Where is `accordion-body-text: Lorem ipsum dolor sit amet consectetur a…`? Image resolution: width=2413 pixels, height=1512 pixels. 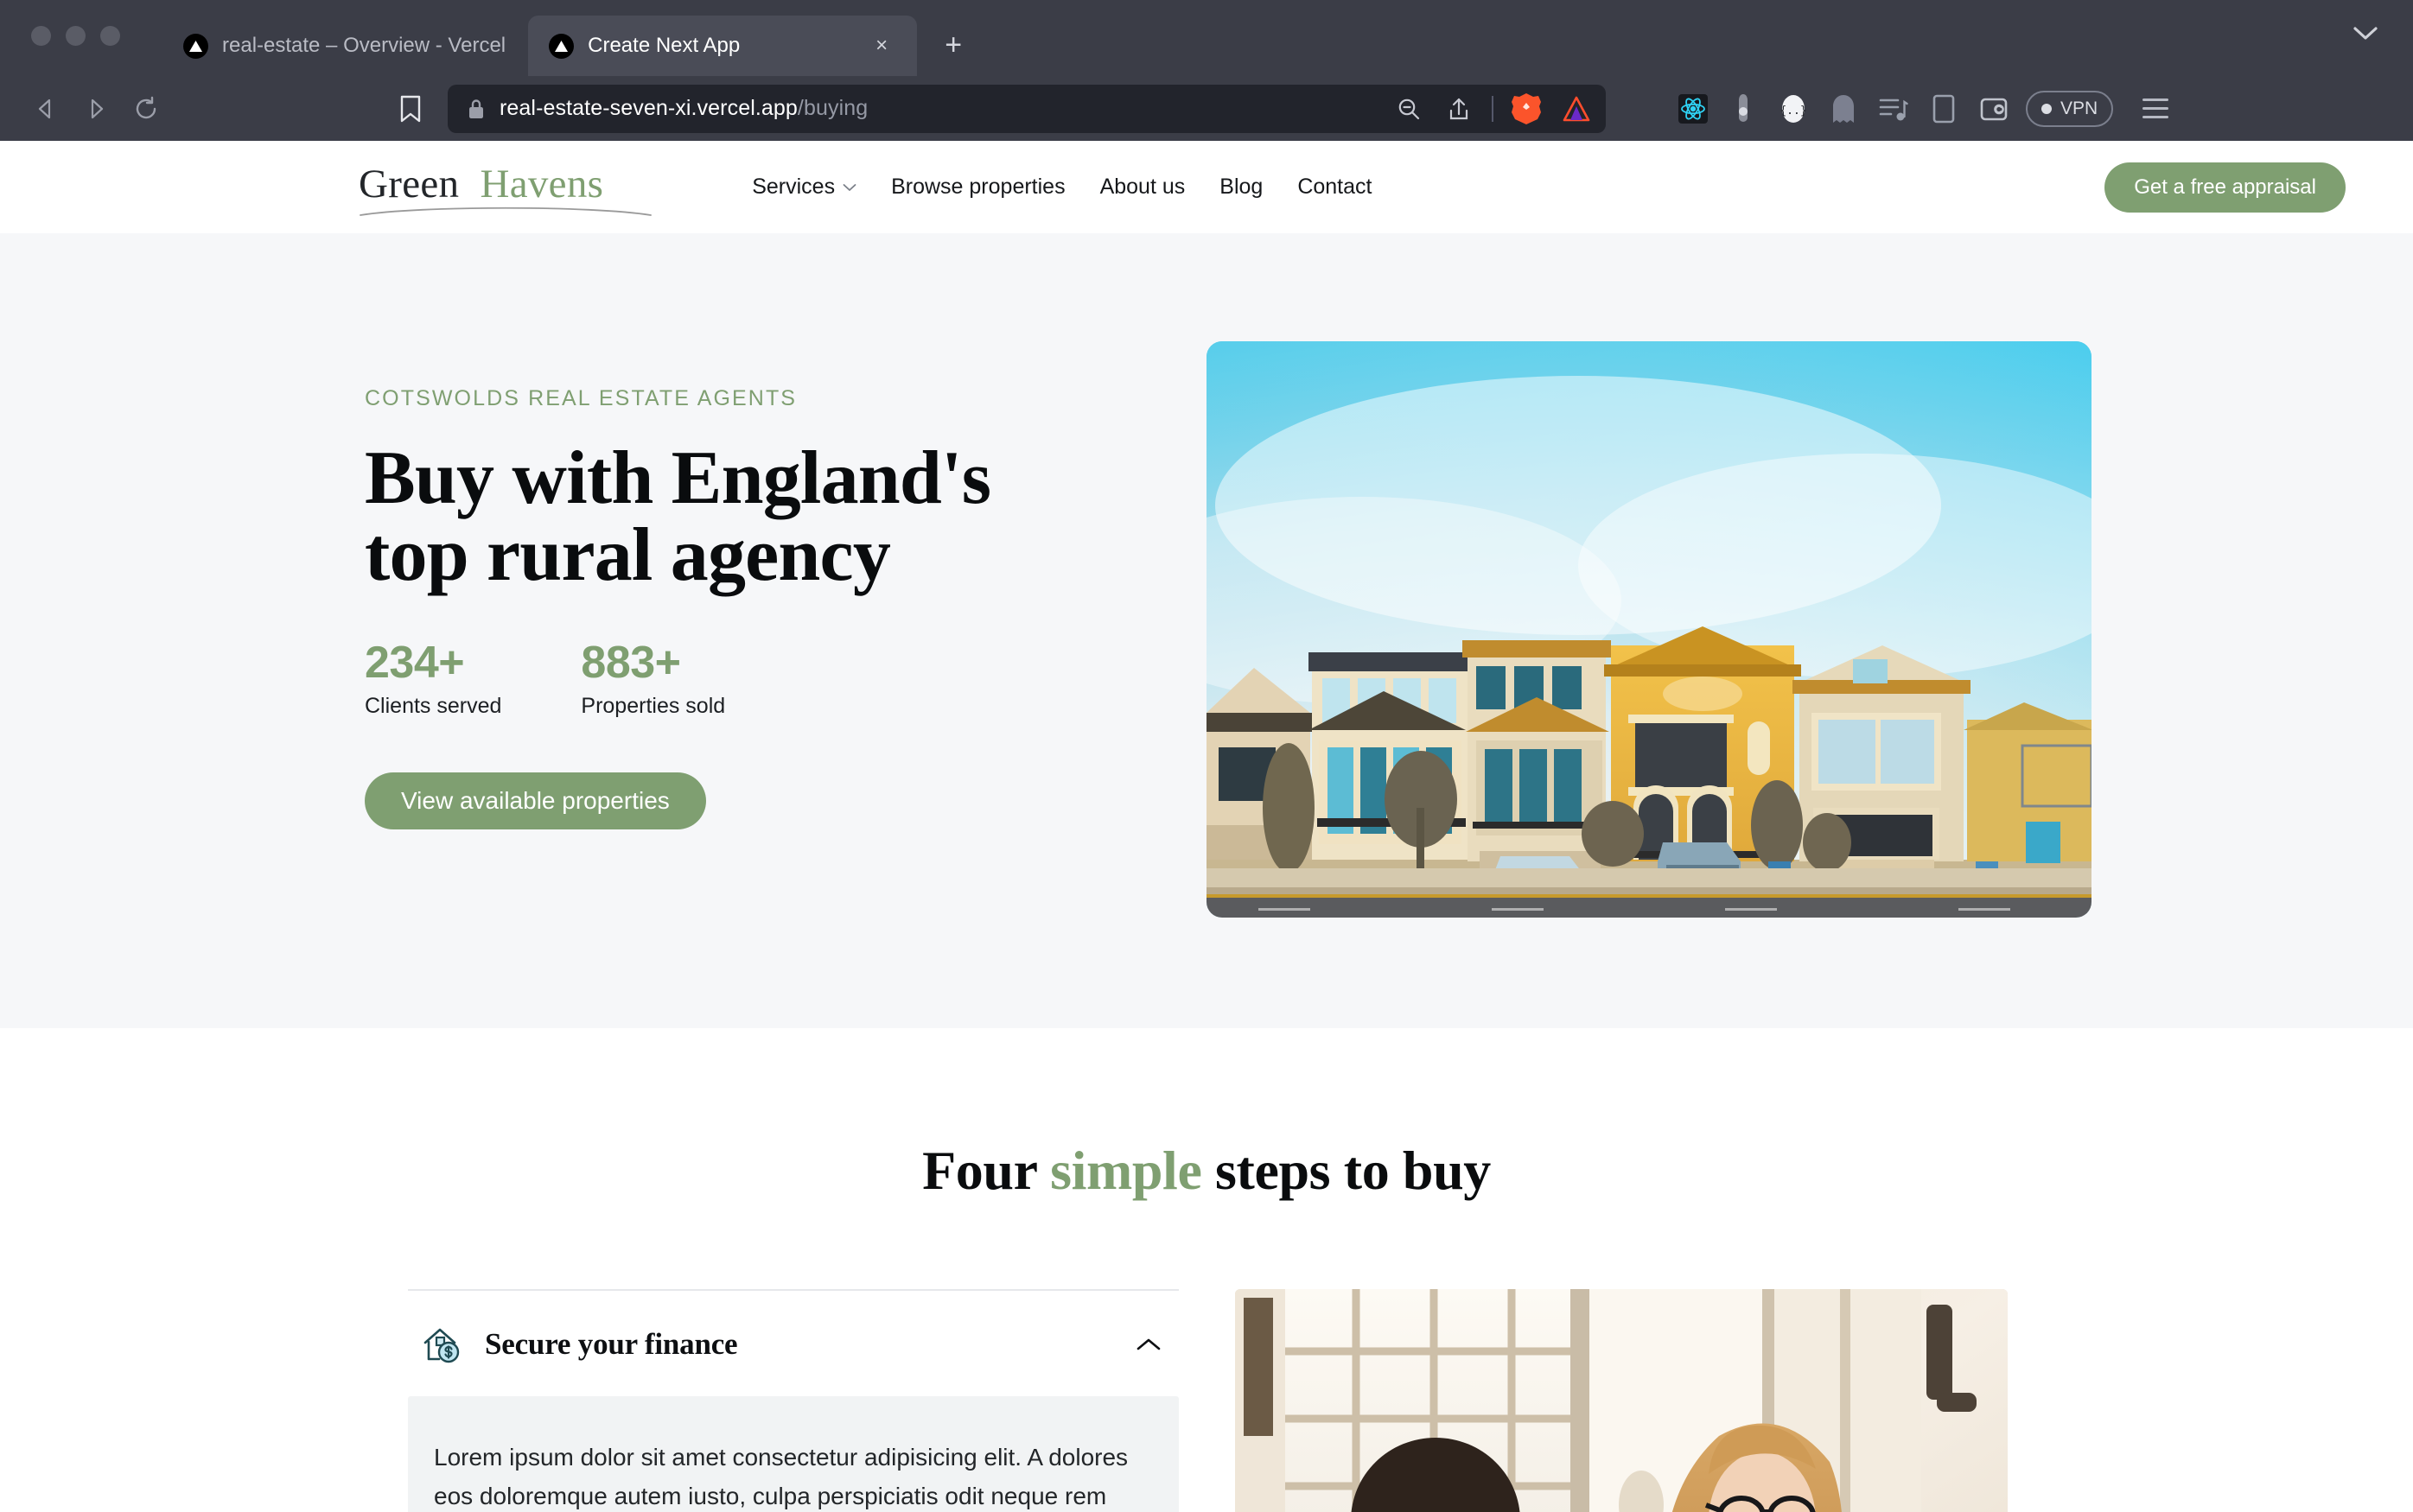
accordion-body-text: Lorem ipsum dolor sit amet consectetur a… is located at coordinates (781, 1477).